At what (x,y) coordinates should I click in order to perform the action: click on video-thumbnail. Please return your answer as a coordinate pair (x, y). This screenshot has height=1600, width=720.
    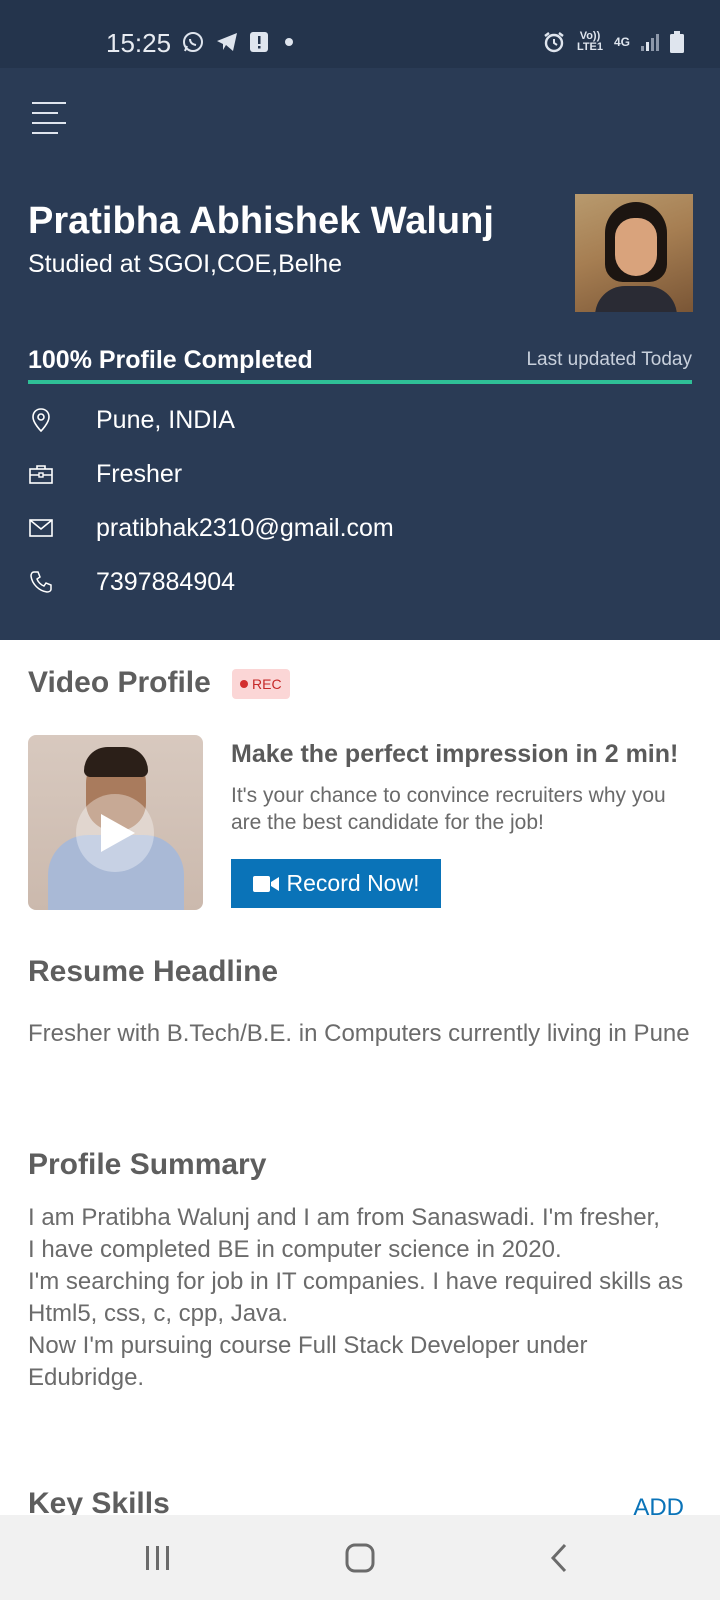
    Looking at the image, I should click on (115, 822).